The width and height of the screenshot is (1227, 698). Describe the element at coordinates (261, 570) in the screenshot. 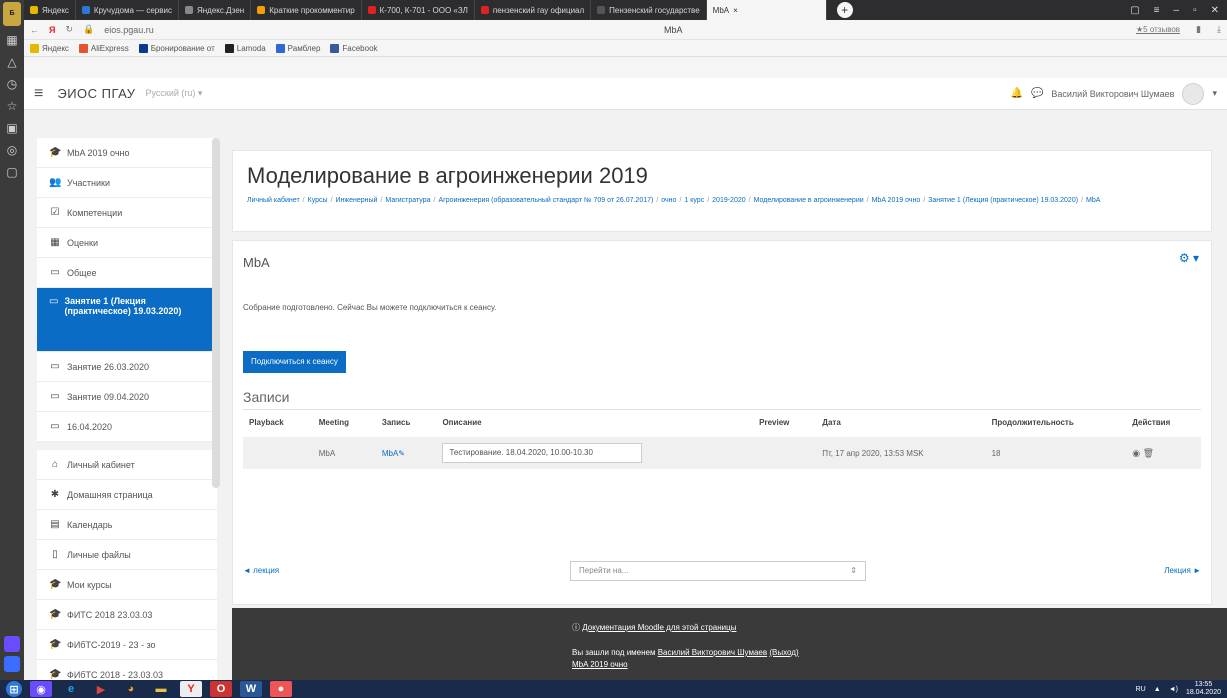

I see `prev-activity-link: ◄ лекция` at that location.